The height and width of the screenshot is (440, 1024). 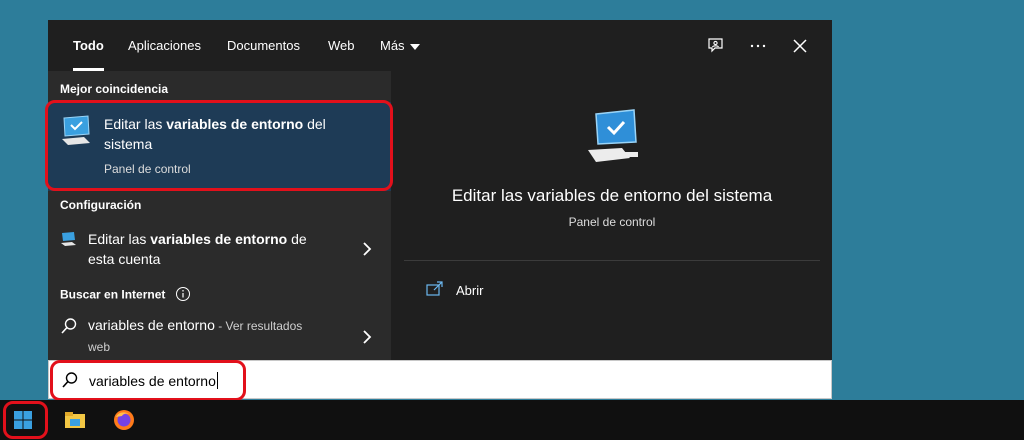 What do you see at coordinates (183, 295) in the screenshot?
I see `info-icon` at bounding box center [183, 295].